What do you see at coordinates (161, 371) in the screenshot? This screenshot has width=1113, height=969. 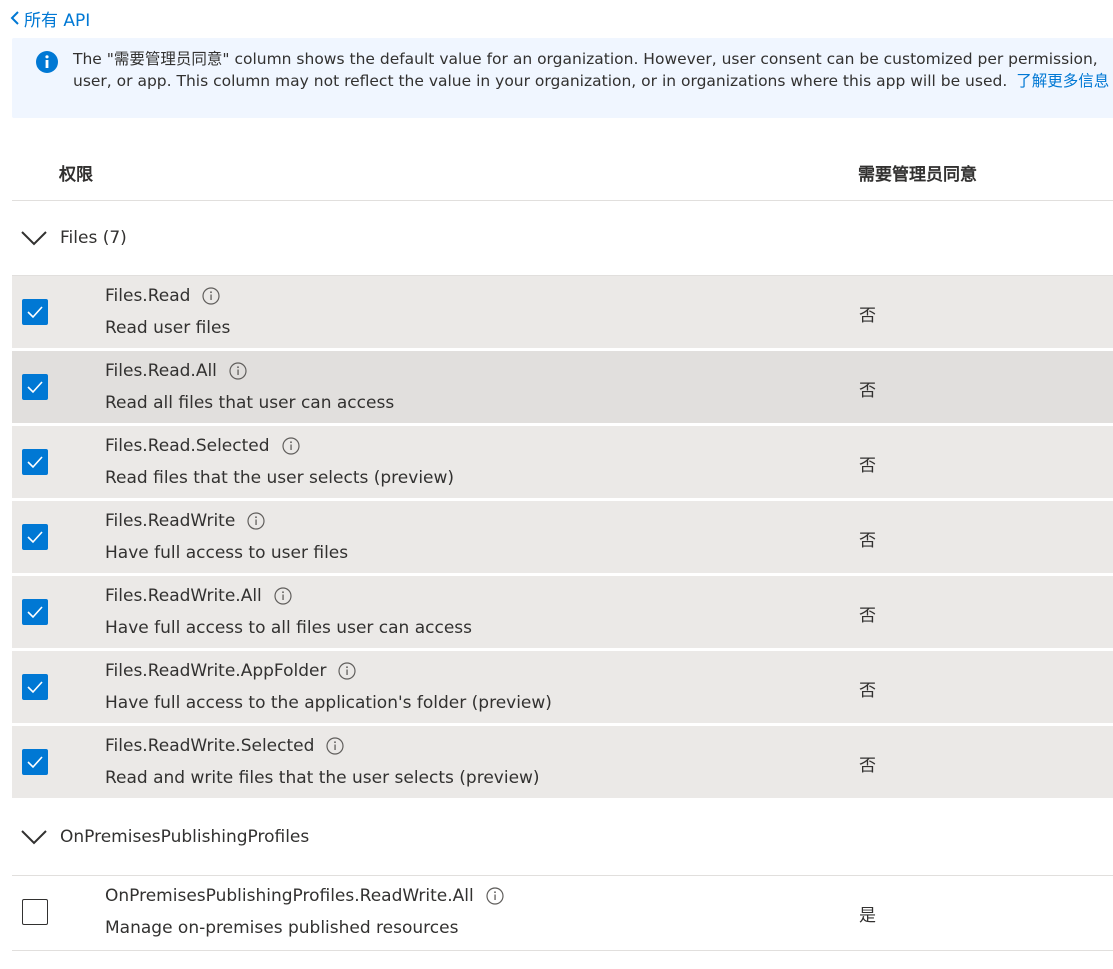 I see `permission-name: Files.Read.All` at bounding box center [161, 371].